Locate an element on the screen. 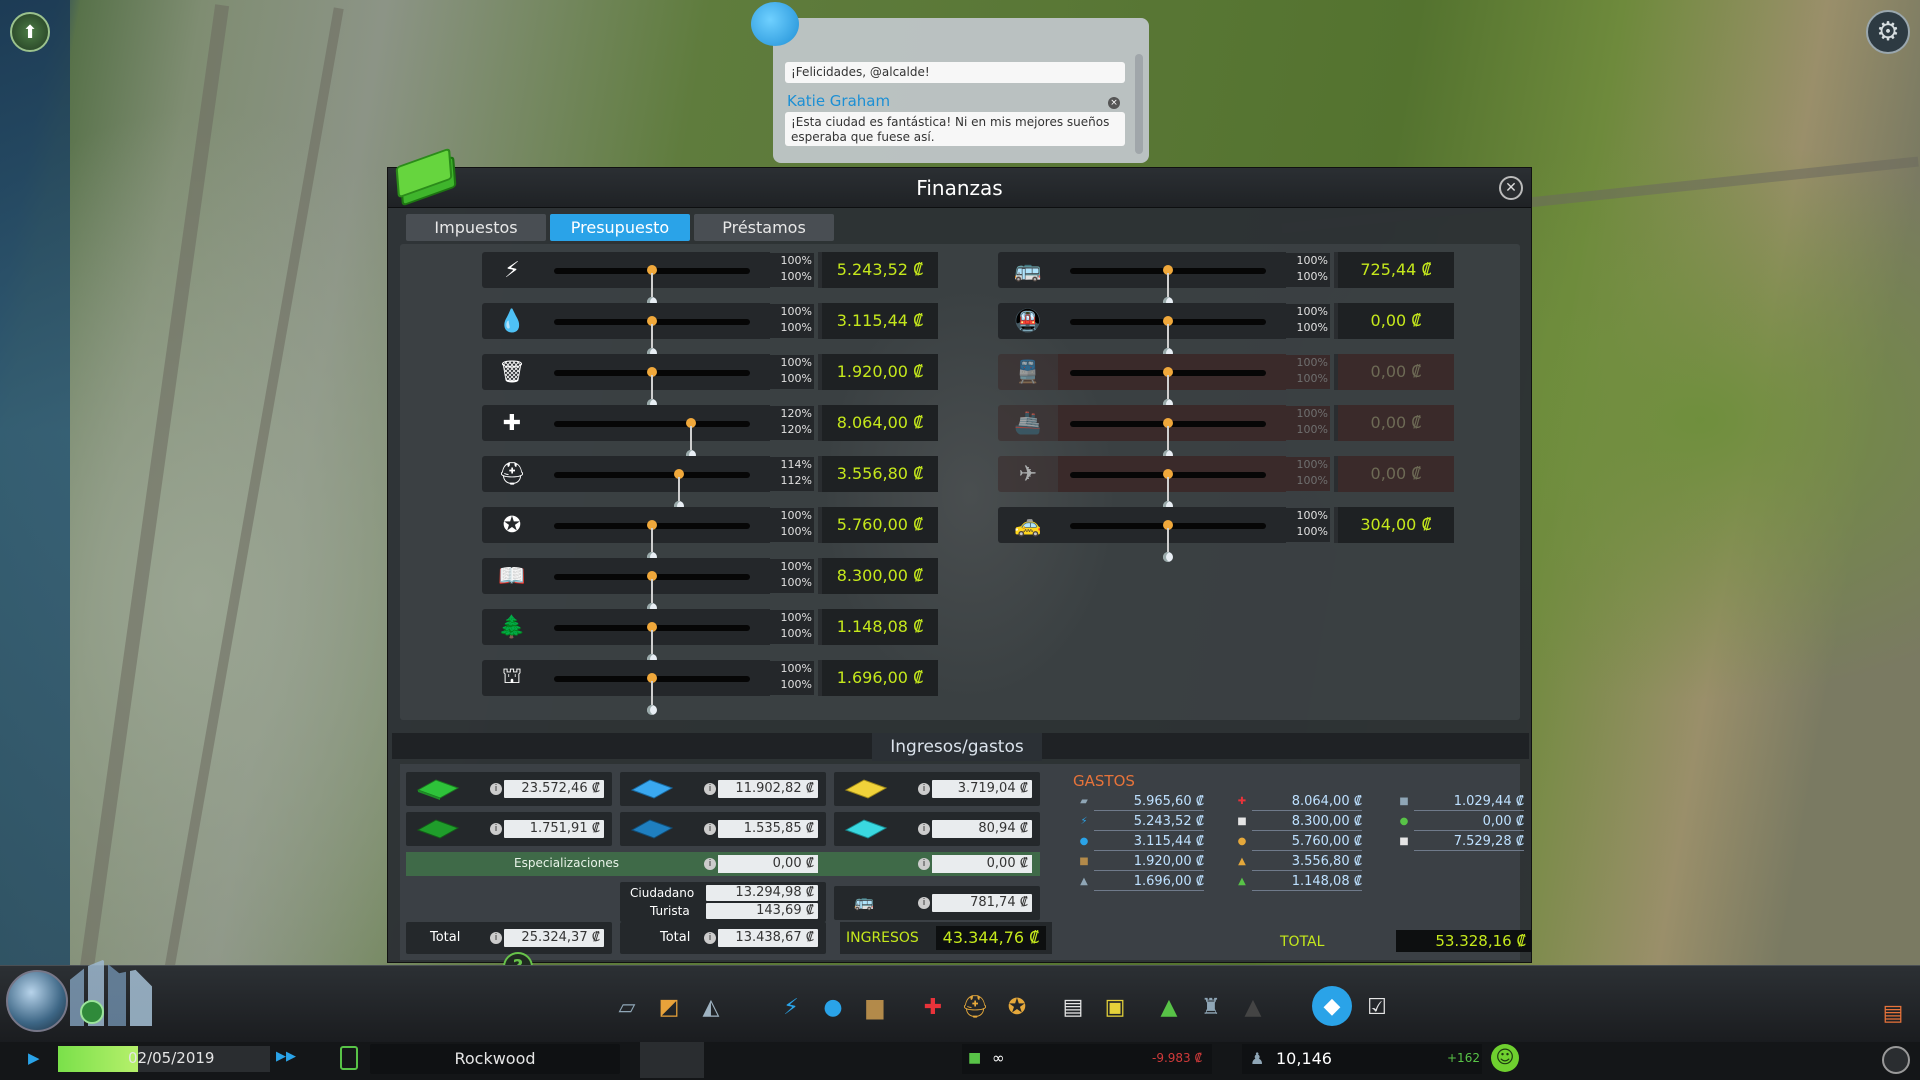  expense-value: 0,00 ₡ is located at coordinates (1469, 822).